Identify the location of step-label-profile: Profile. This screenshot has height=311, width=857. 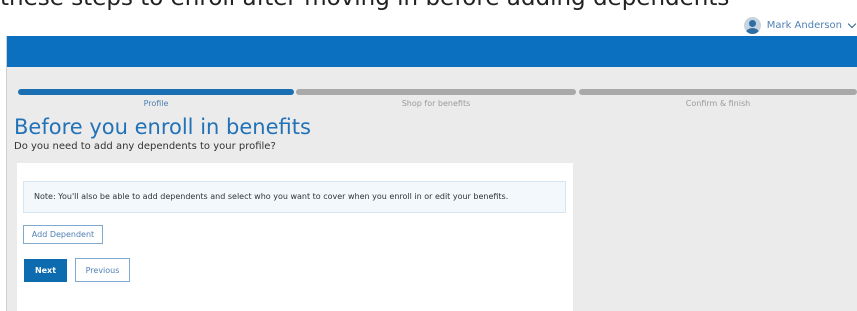
(156, 103).